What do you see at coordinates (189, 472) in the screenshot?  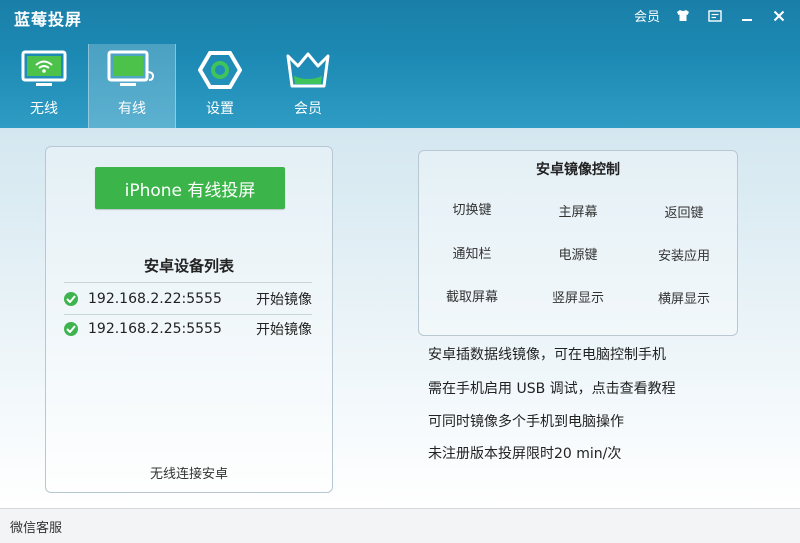 I see `wireless-connect-android-link: 无线连接安卓` at bounding box center [189, 472].